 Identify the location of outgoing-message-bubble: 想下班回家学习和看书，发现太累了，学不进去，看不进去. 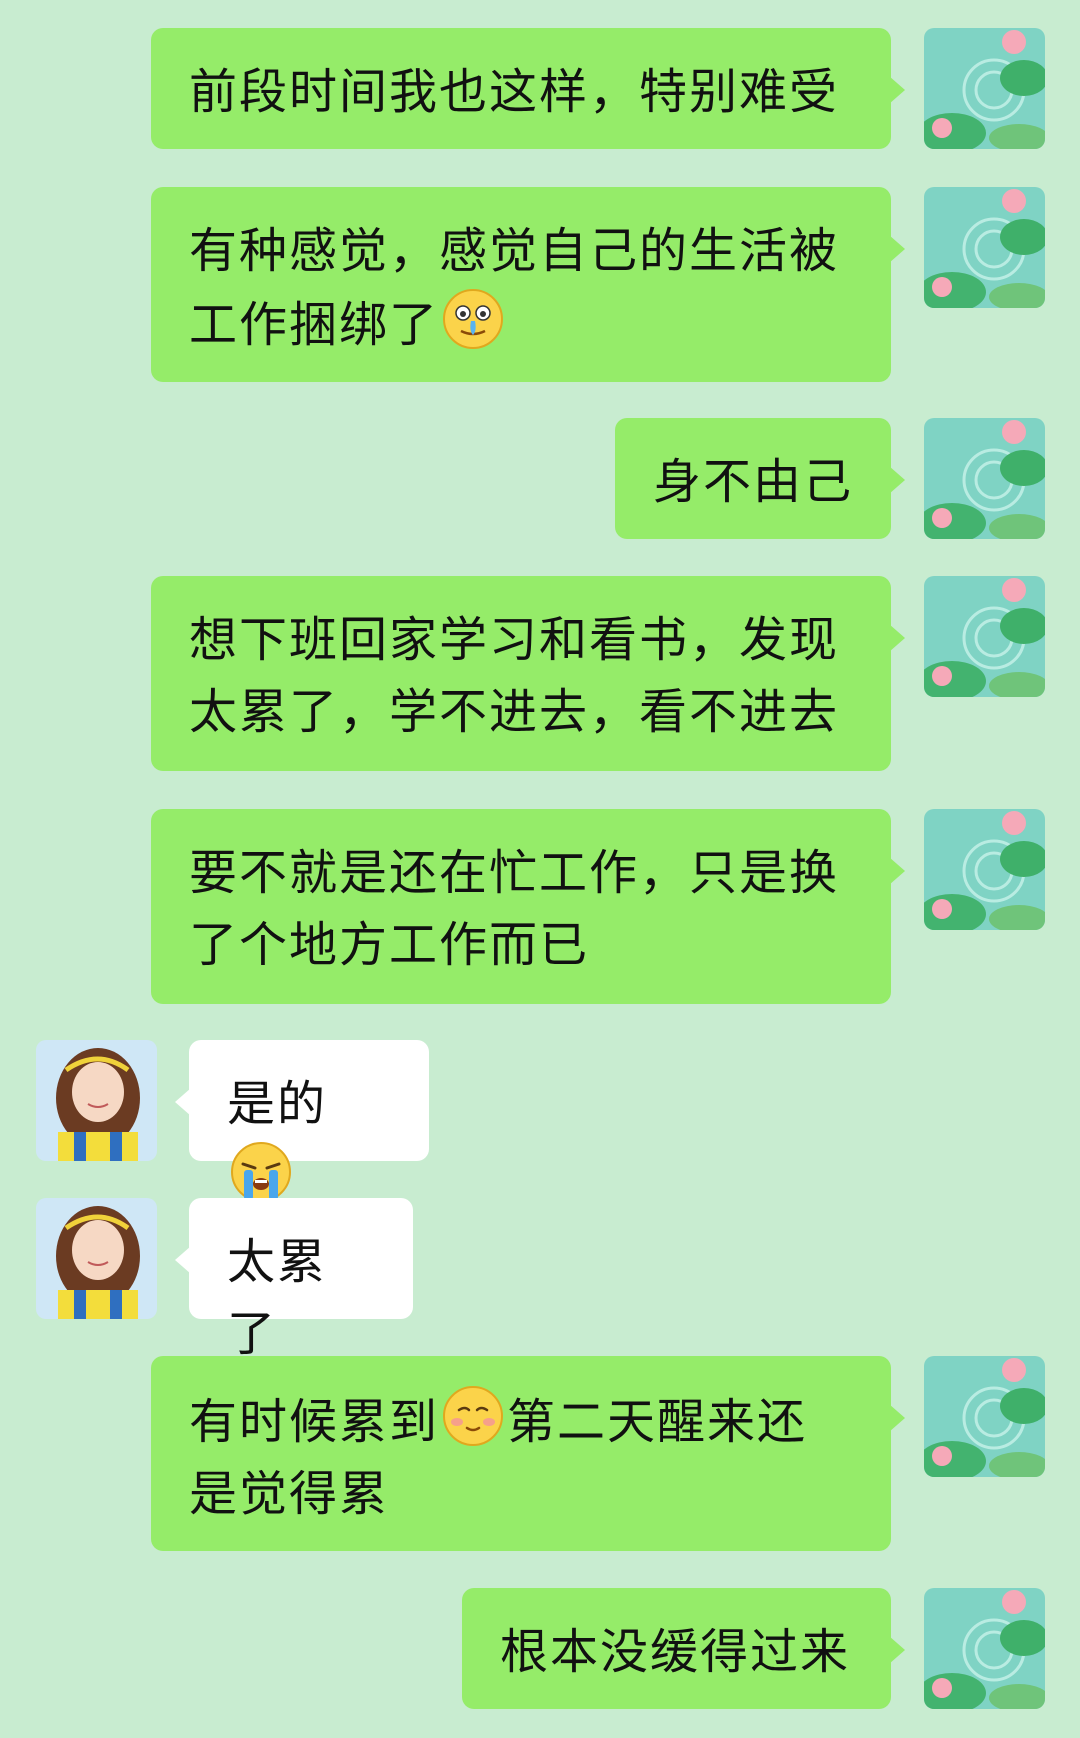
(528, 673).